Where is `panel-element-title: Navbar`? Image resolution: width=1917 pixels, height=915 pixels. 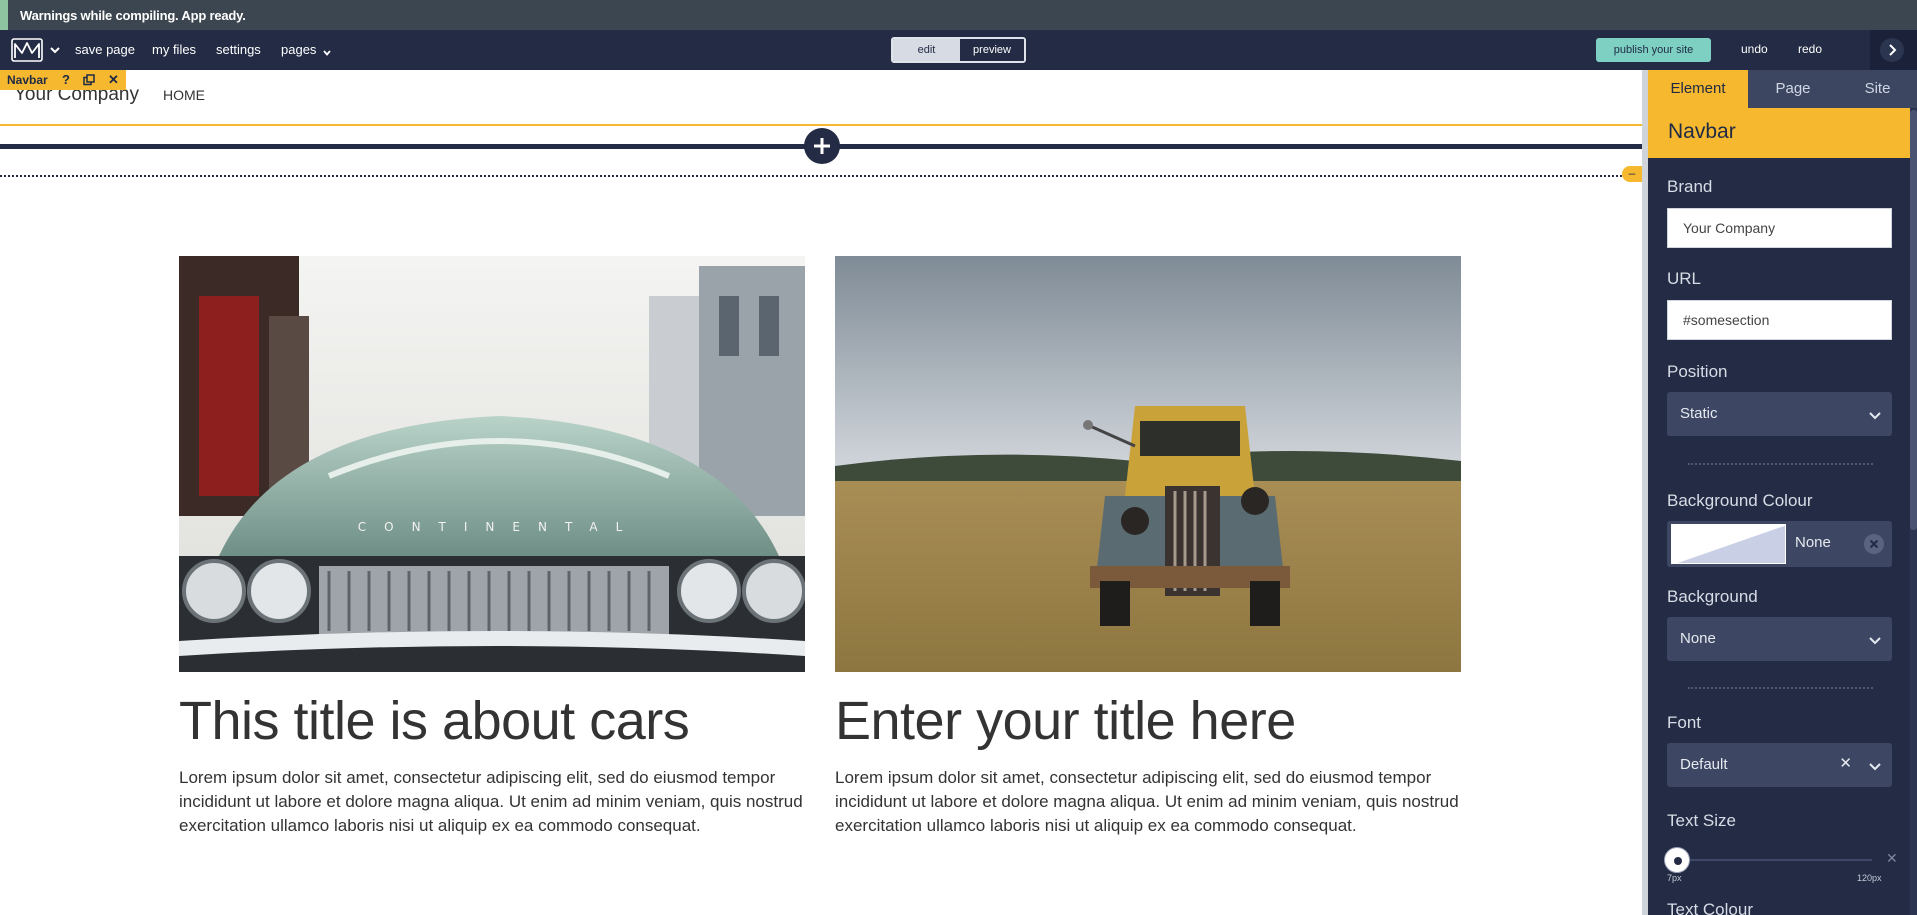
panel-element-title: Navbar is located at coordinates (1702, 131).